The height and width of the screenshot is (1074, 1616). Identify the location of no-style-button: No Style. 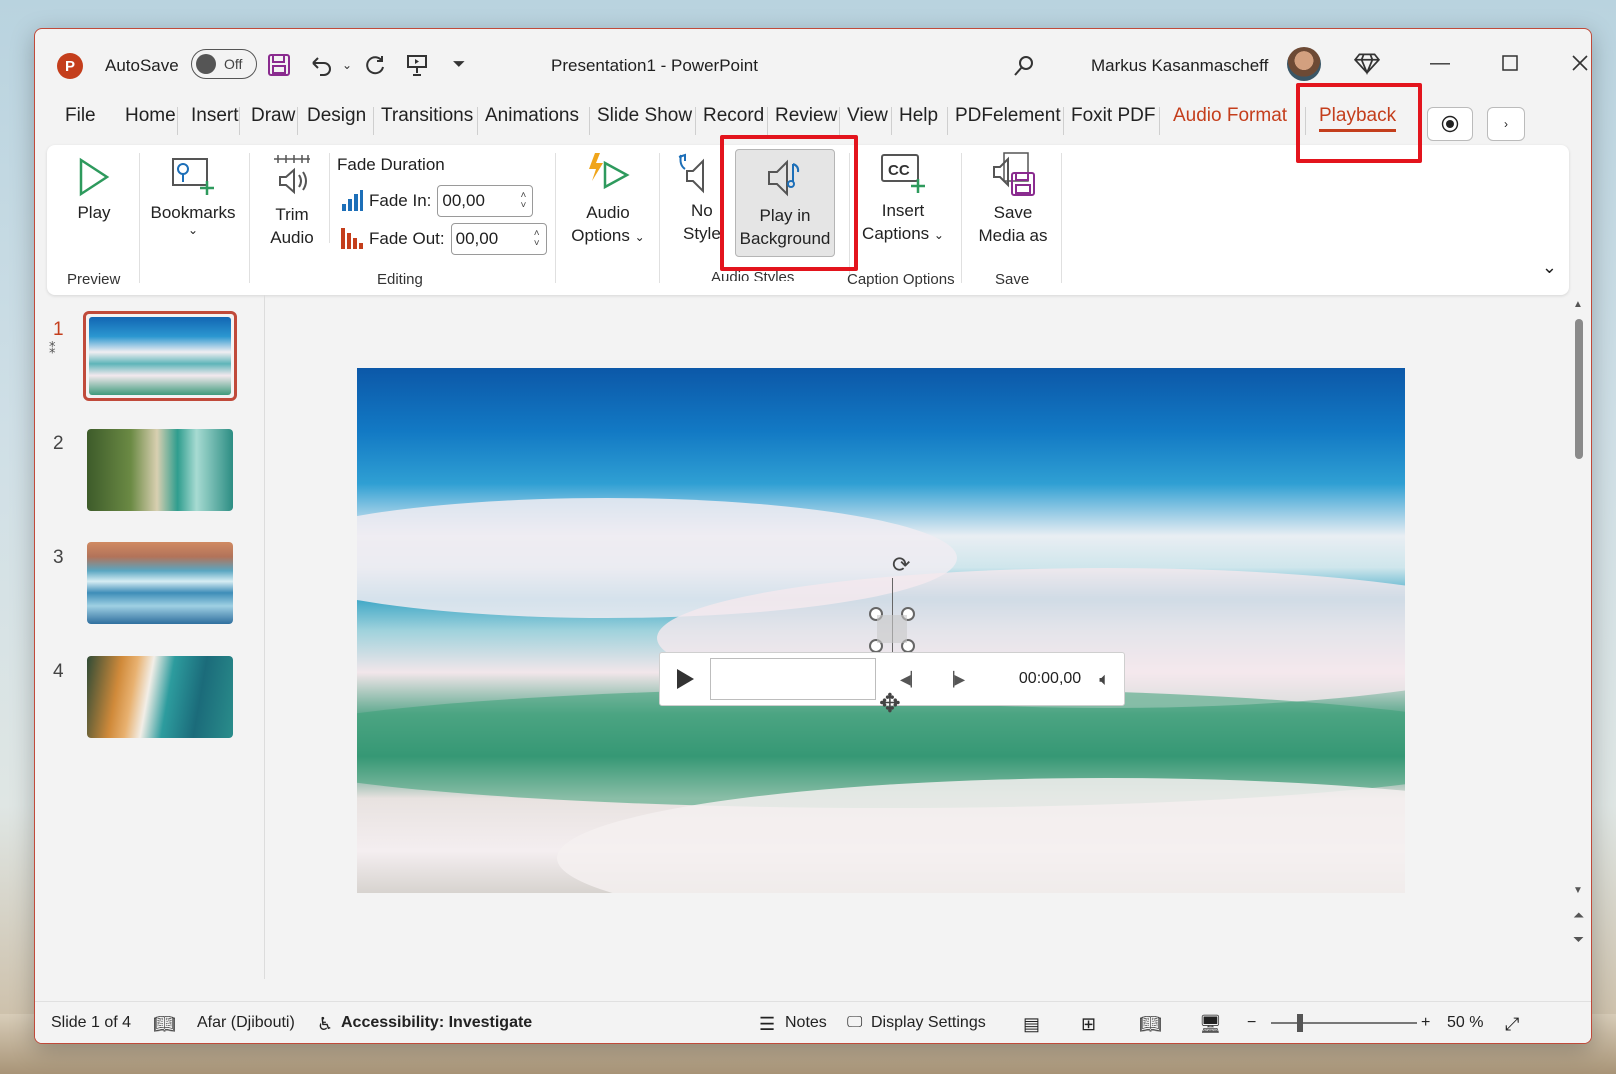
(697, 199).